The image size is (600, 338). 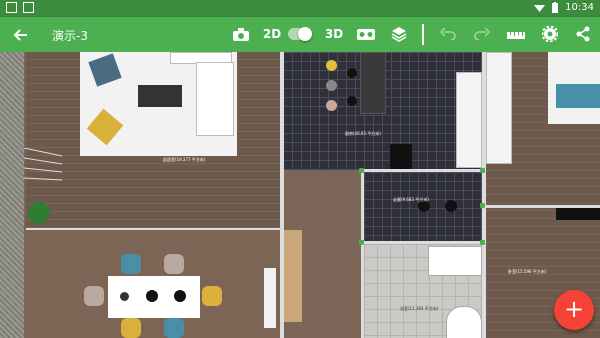 What do you see at coordinates (70, 36) in the screenshot?
I see `project-title: 演示-3` at bounding box center [70, 36].